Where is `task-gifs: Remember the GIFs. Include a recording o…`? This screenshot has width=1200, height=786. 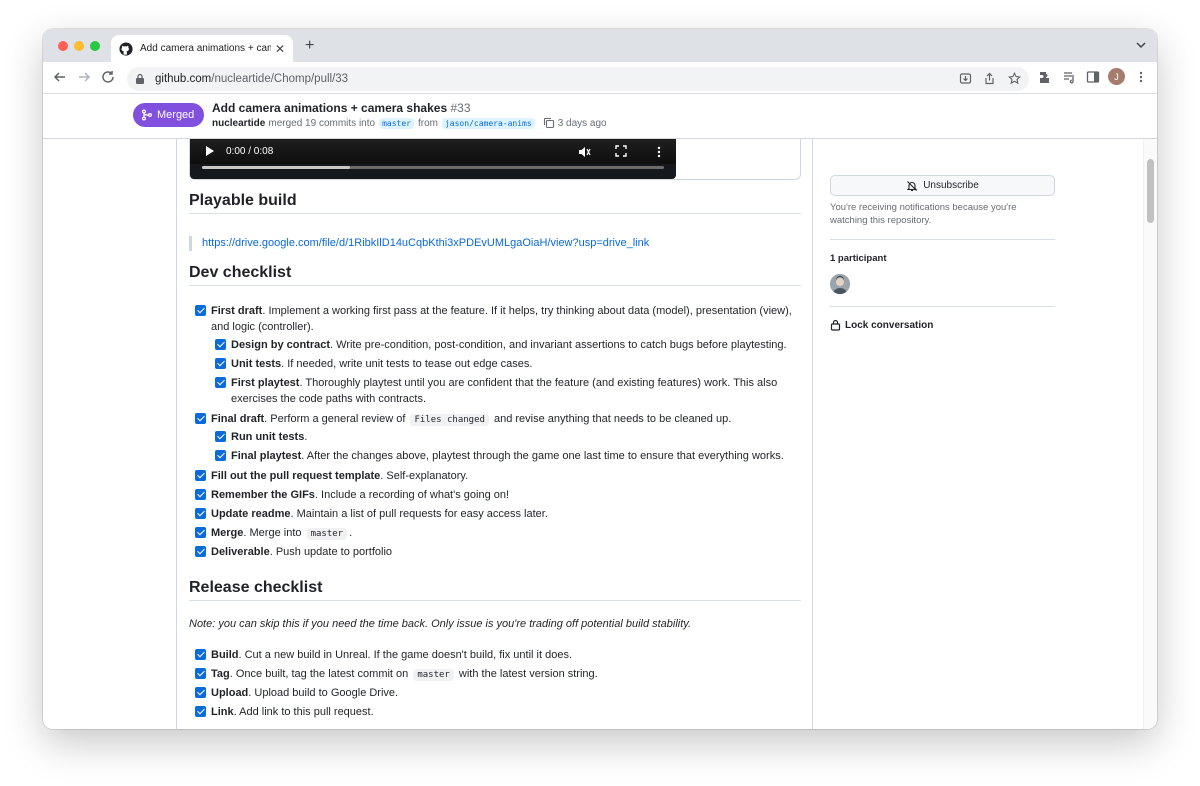
task-gifs: Remember the GIFs. Include a recording o… is located at coordinates (352, 495).